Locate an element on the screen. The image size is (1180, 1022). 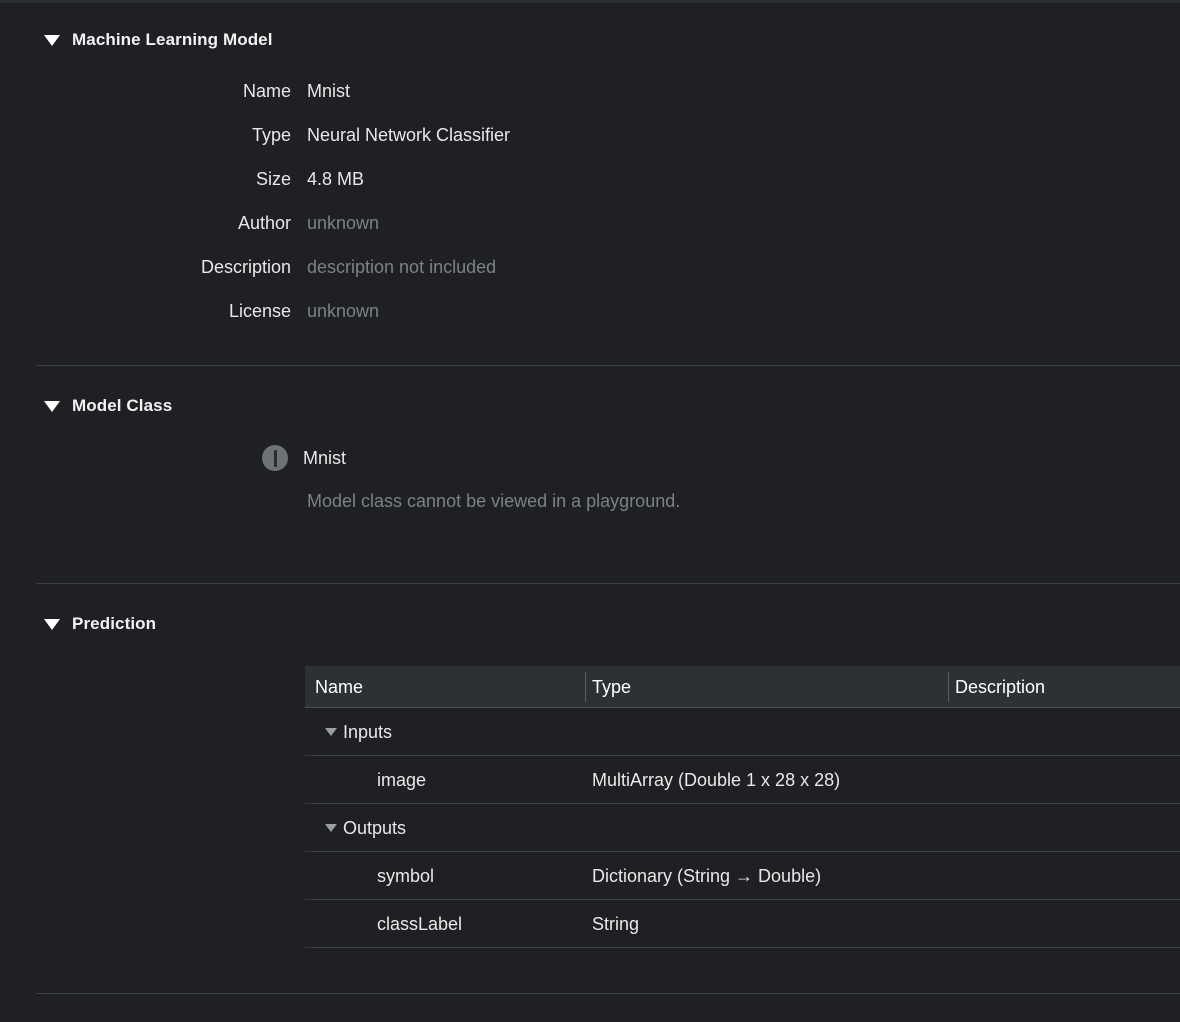
group-row-outputs: Outputs is located at coordinates (365, 828).